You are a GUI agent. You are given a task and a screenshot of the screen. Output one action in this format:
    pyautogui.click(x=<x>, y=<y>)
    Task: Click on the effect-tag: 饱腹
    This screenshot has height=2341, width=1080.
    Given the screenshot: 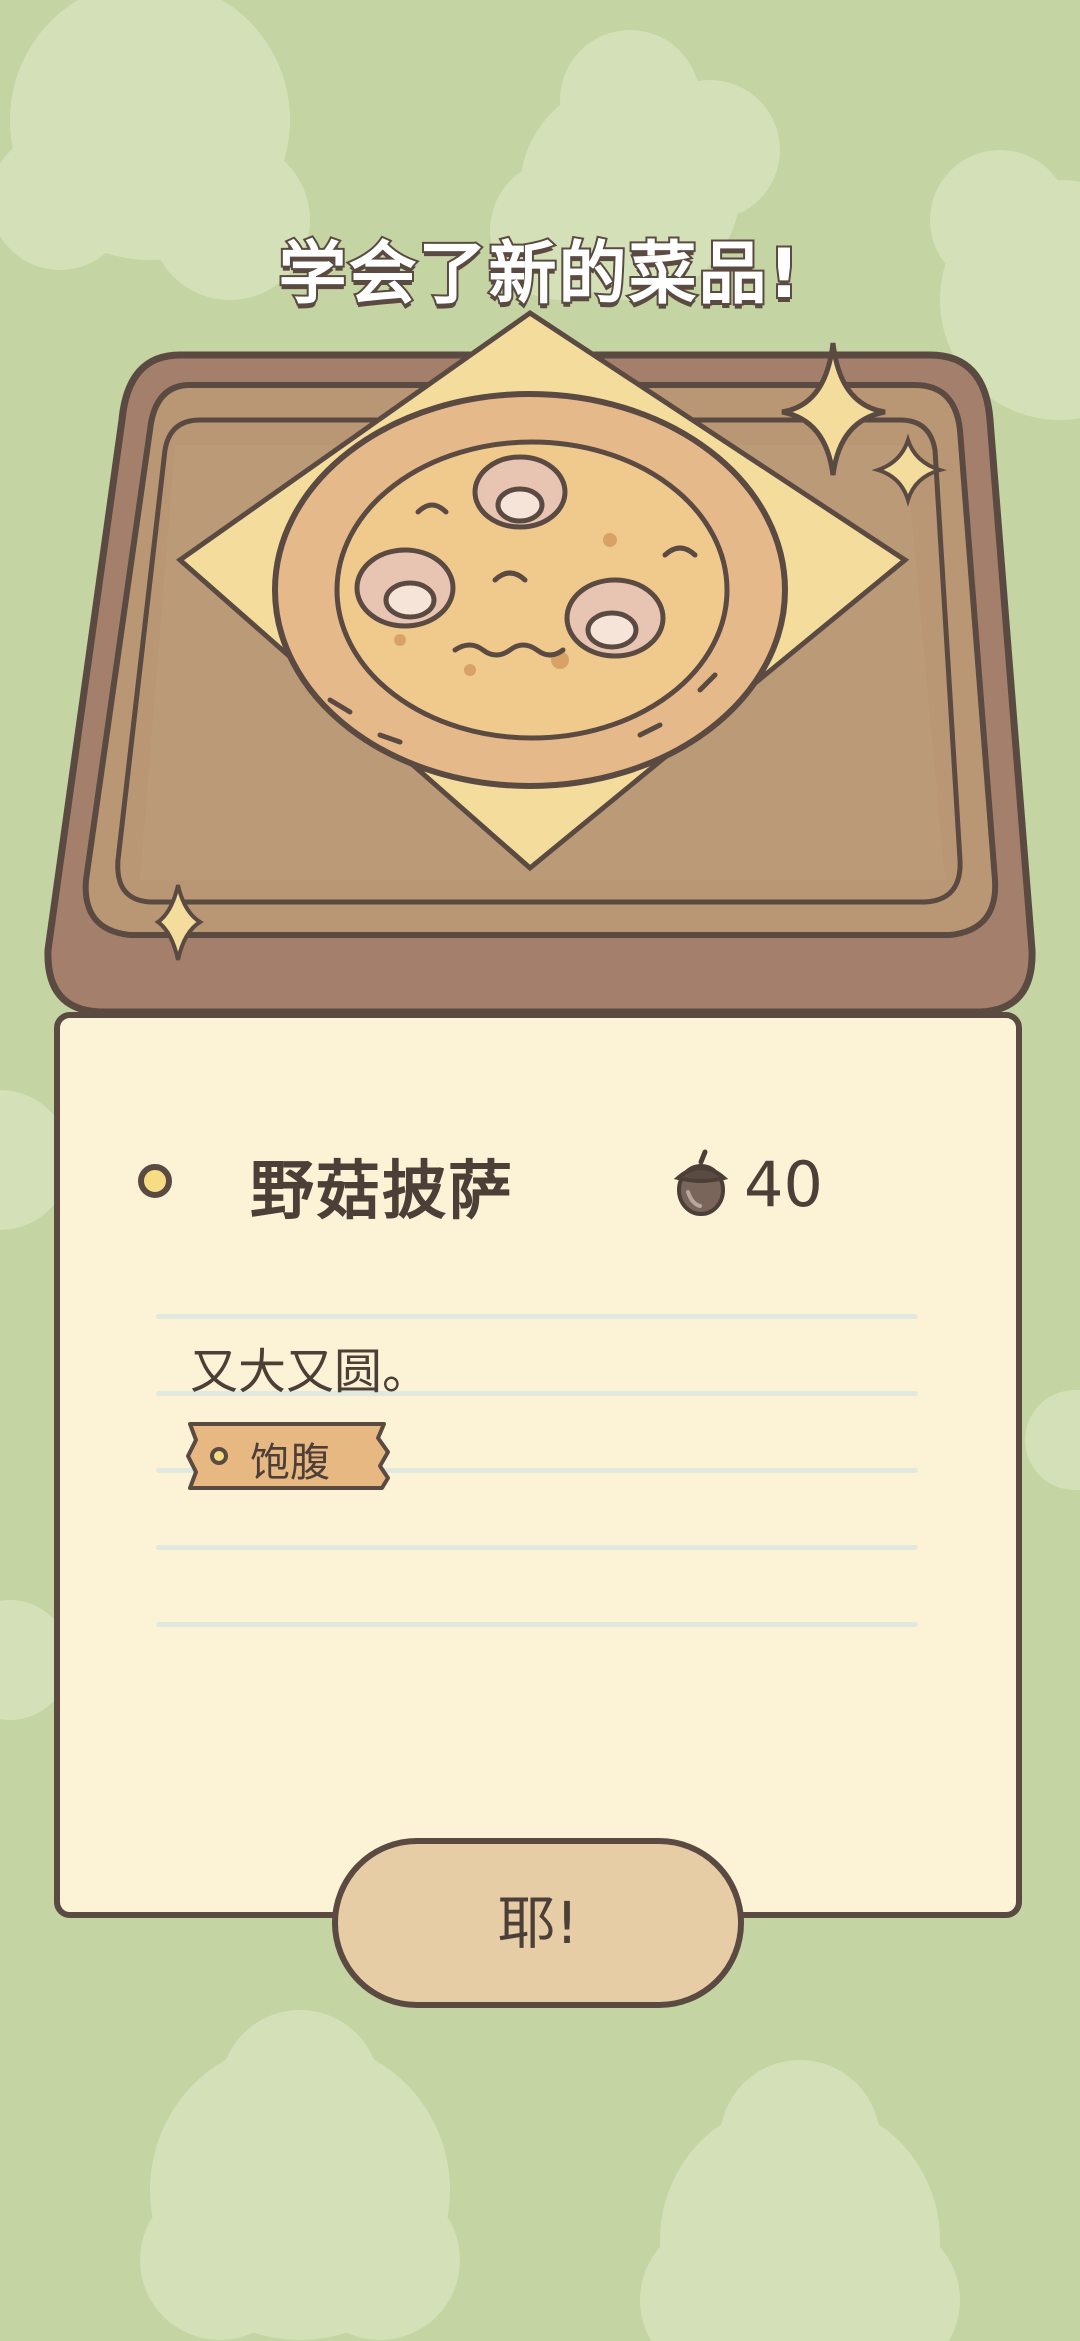 What is the action you would take?
    pyautogui.click(x=289, y=1456)
    